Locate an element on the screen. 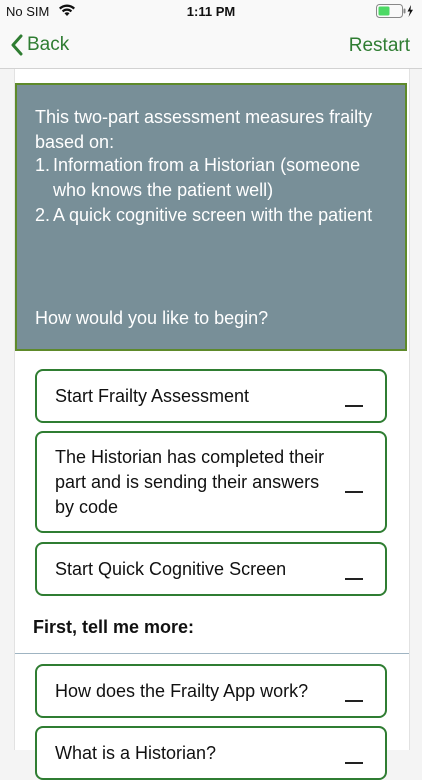  back-button: Back is located at coordinates (39, 45).